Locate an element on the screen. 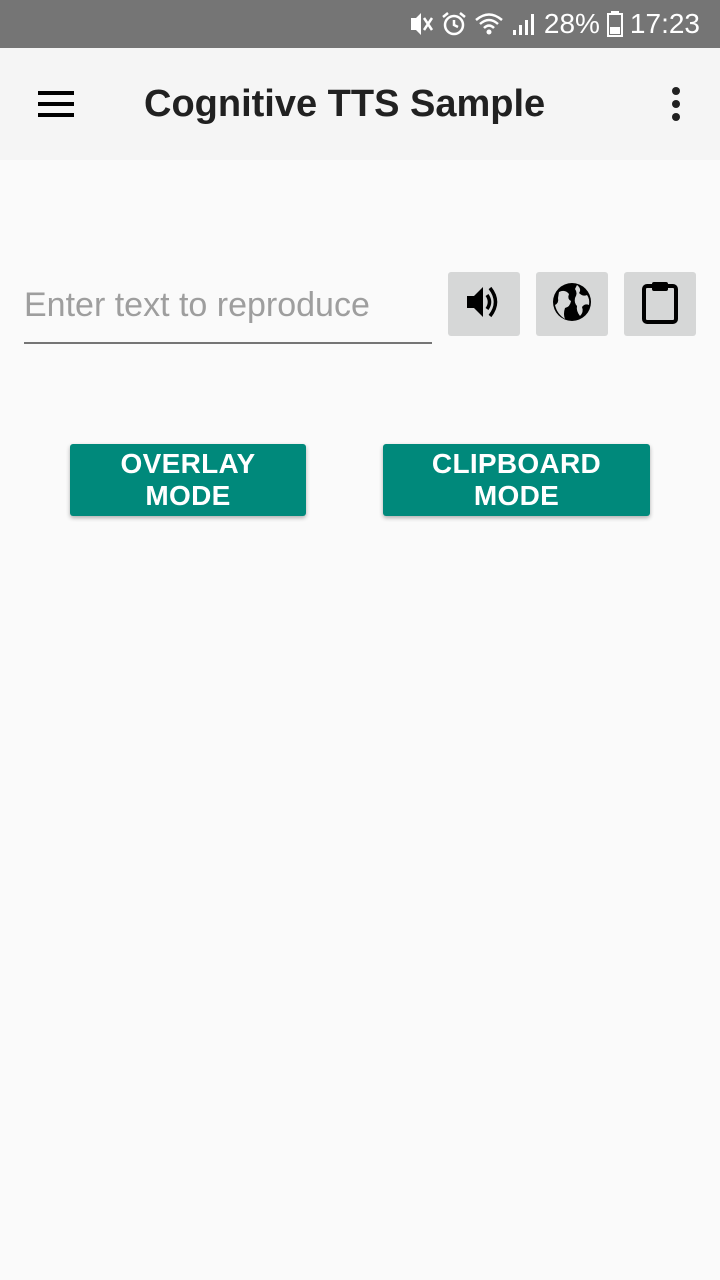  battery-percent: 28% is located at coordinates (571, 23).